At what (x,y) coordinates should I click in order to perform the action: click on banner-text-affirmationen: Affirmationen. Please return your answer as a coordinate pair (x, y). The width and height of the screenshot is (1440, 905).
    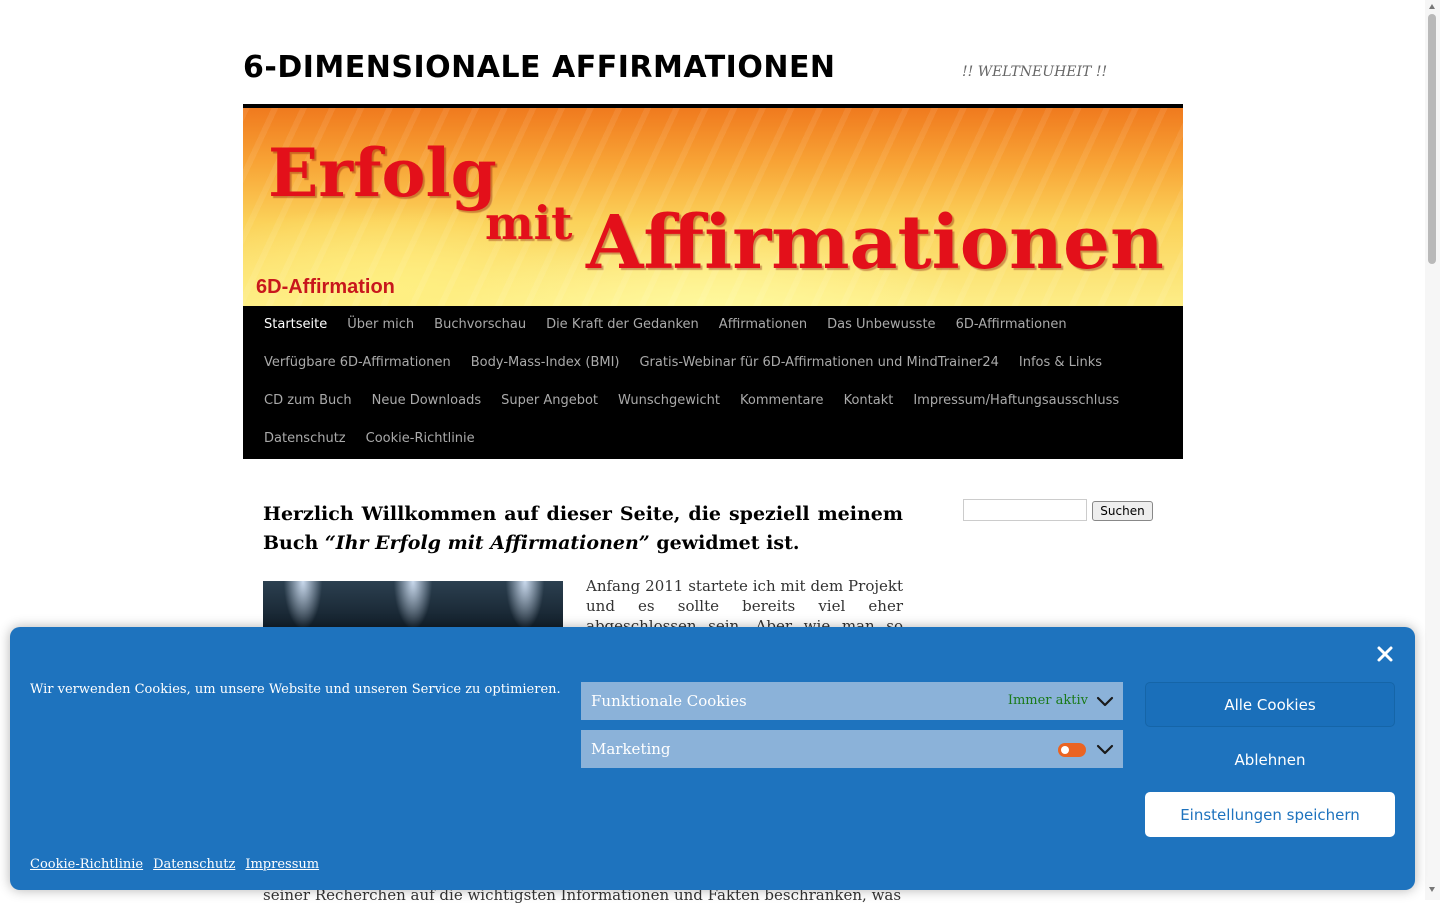
    Looking at the image, I should click on (875, 243).